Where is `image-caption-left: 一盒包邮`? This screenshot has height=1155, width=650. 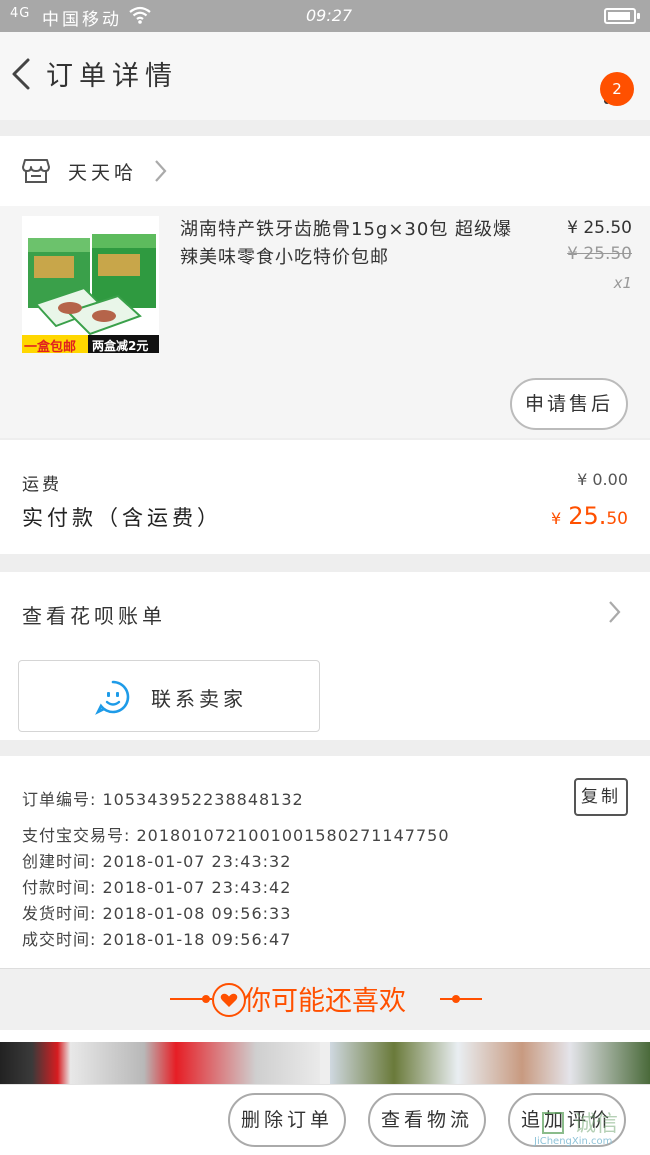
image-caption-left: 一盒包邮 is located at coordinates (50, 346).